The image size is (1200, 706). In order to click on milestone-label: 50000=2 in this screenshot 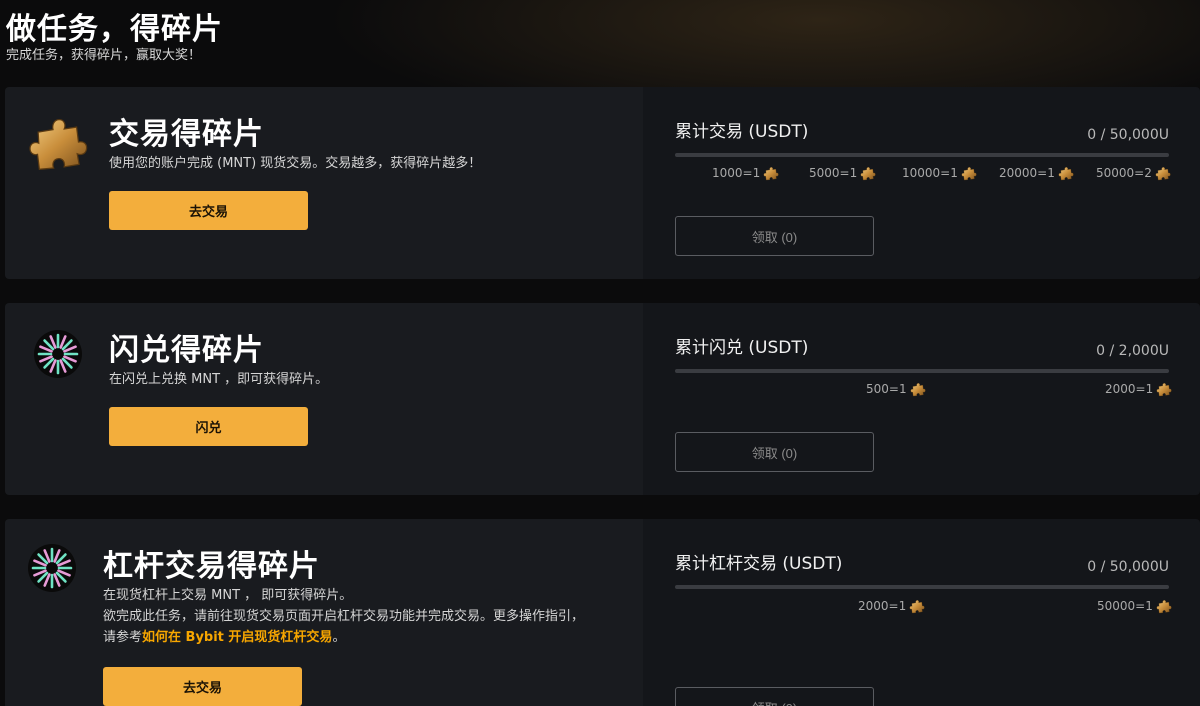, I will do `click(1124, 173)`.